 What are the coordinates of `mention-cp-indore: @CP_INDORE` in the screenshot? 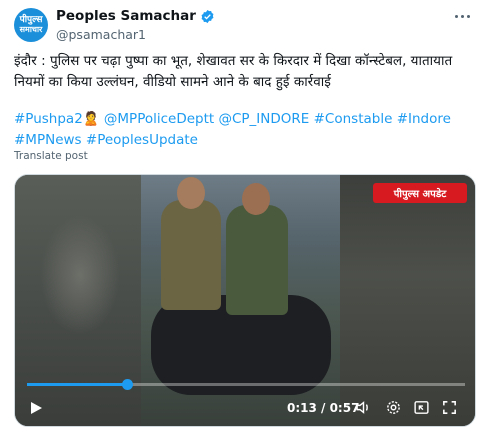 It's located at (261, 119).